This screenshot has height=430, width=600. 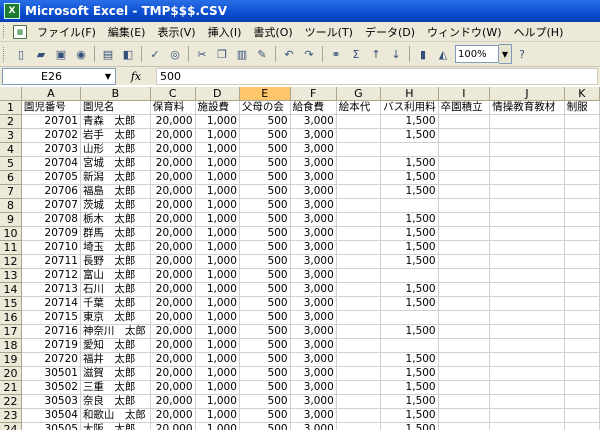 I want to click on cell: 園児名, so click(x=115, y=107).